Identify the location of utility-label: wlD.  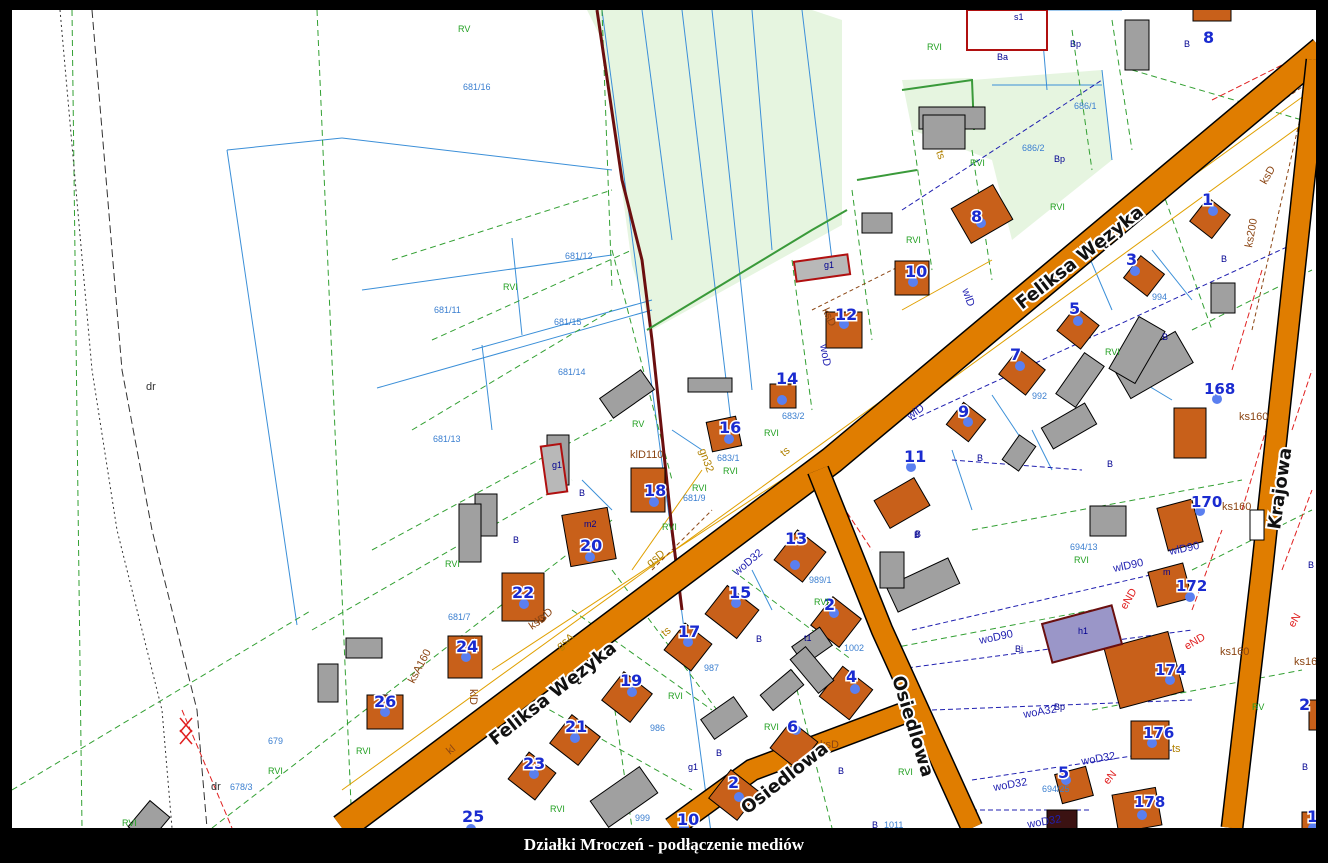
(968, 297).